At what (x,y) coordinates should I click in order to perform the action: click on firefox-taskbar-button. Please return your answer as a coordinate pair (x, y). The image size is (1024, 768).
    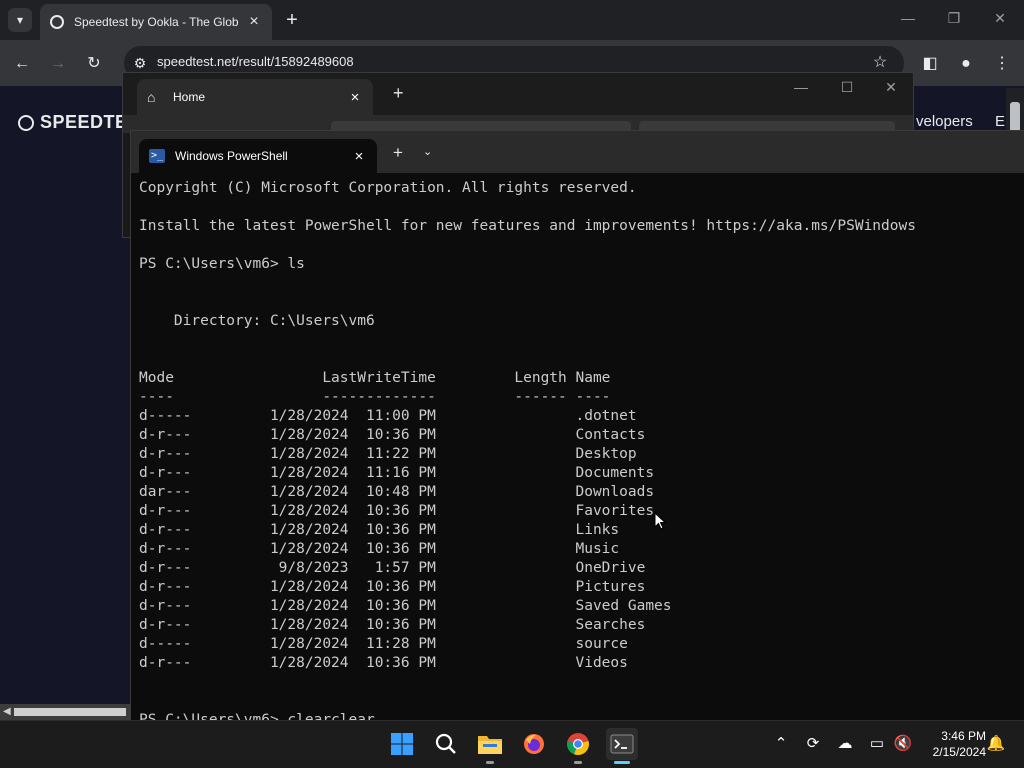
    Looking at the image, I should click on (534, 744).